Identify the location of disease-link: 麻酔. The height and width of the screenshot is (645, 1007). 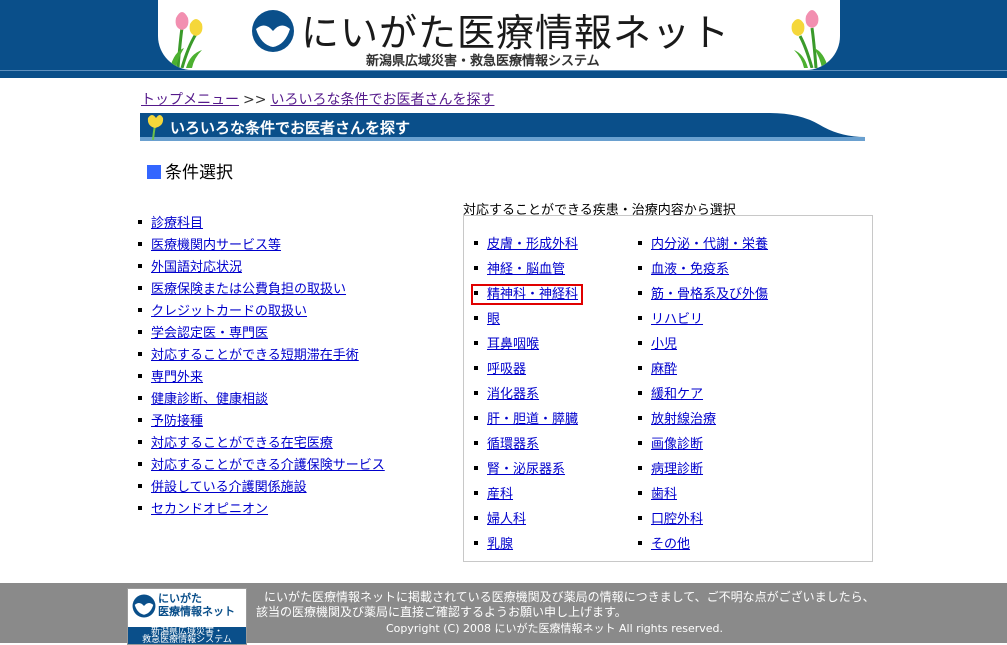
(664, 369).